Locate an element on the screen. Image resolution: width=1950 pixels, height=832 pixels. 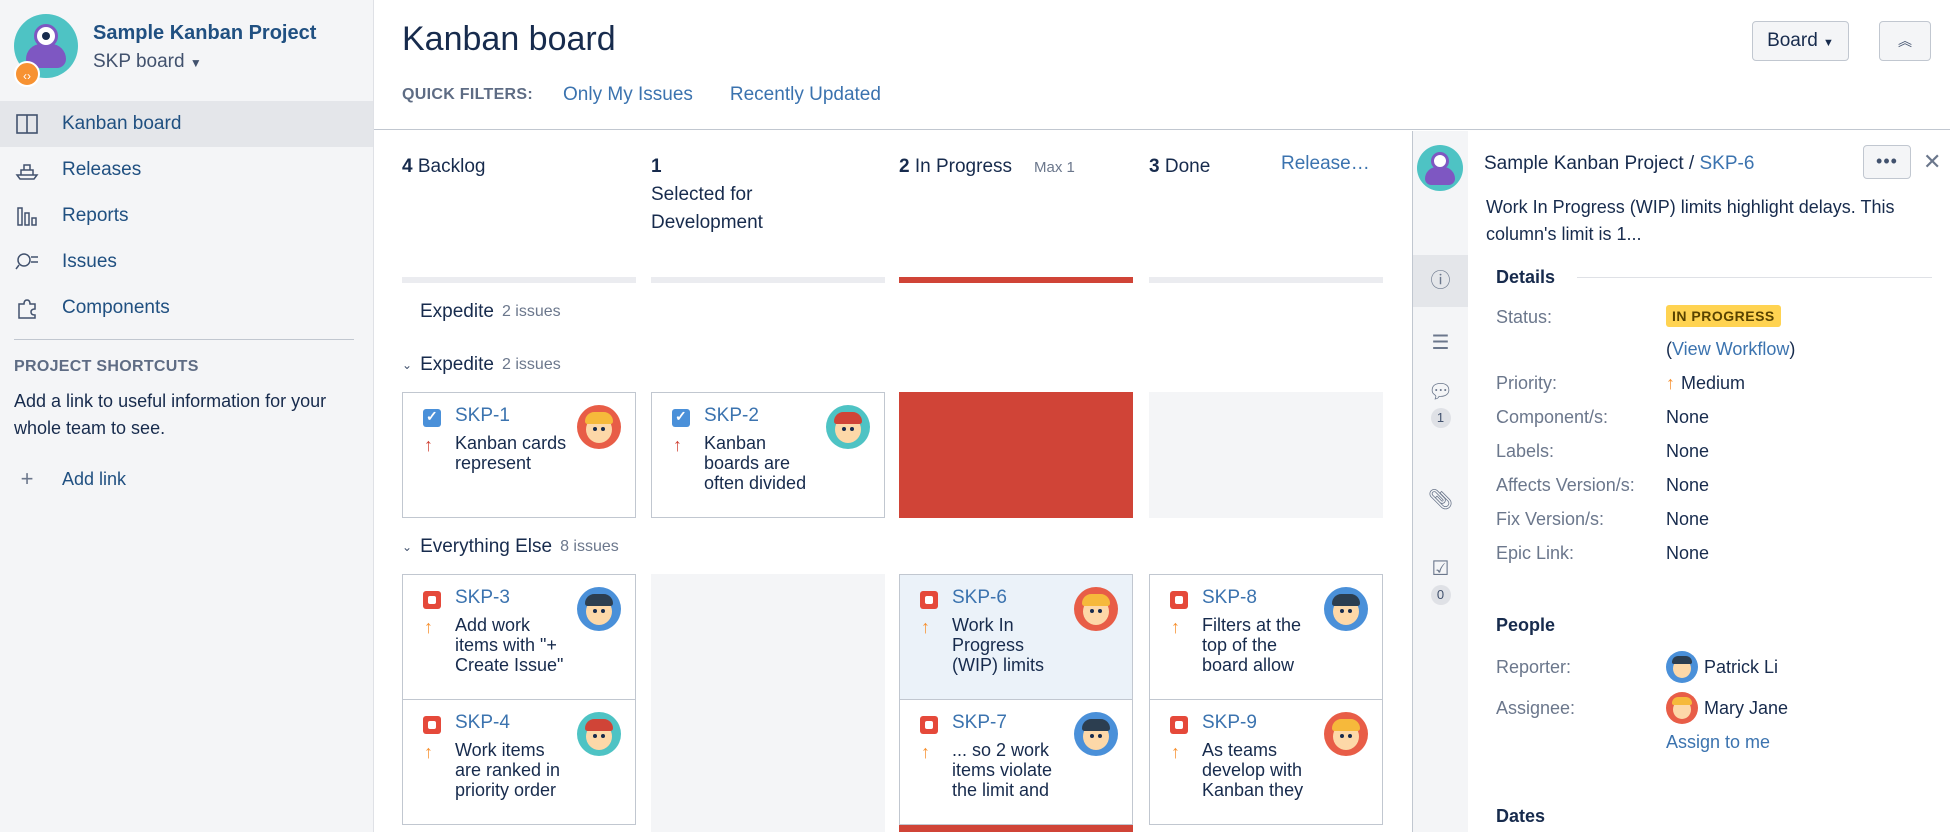
column-header-in-progress: 2 In Progress Max 1 is located at coordinates (987, 167).